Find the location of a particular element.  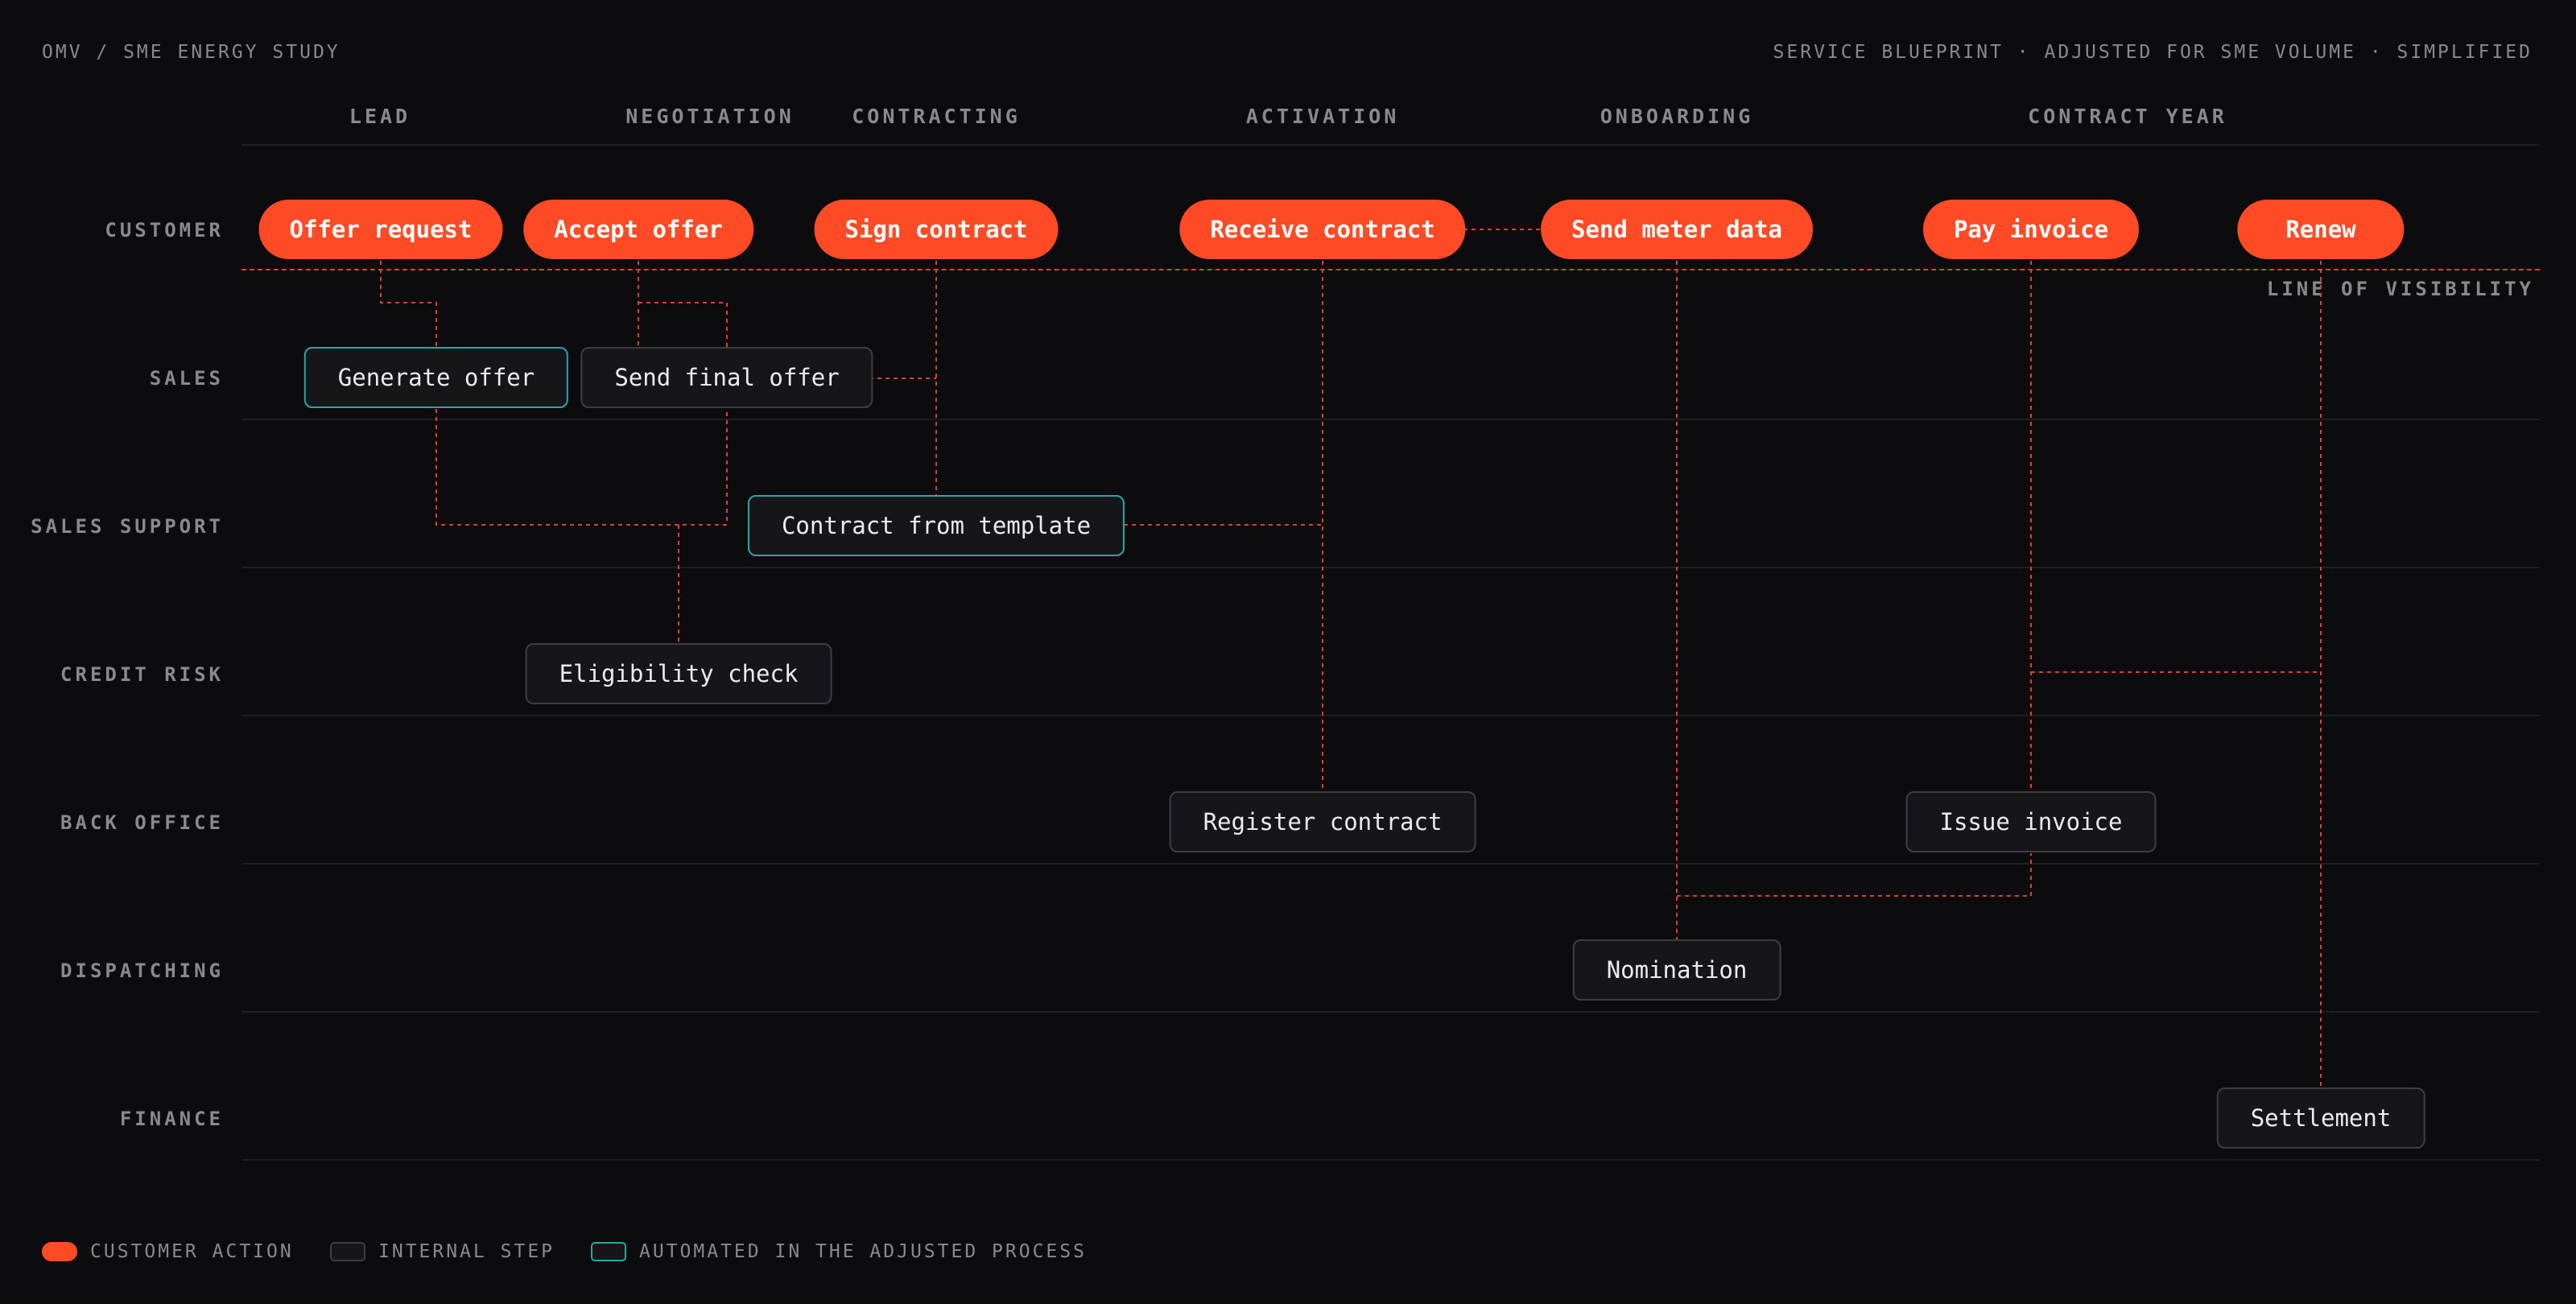

step-pay-invoice: Pay invoice is located at coordinates (2031, 229).